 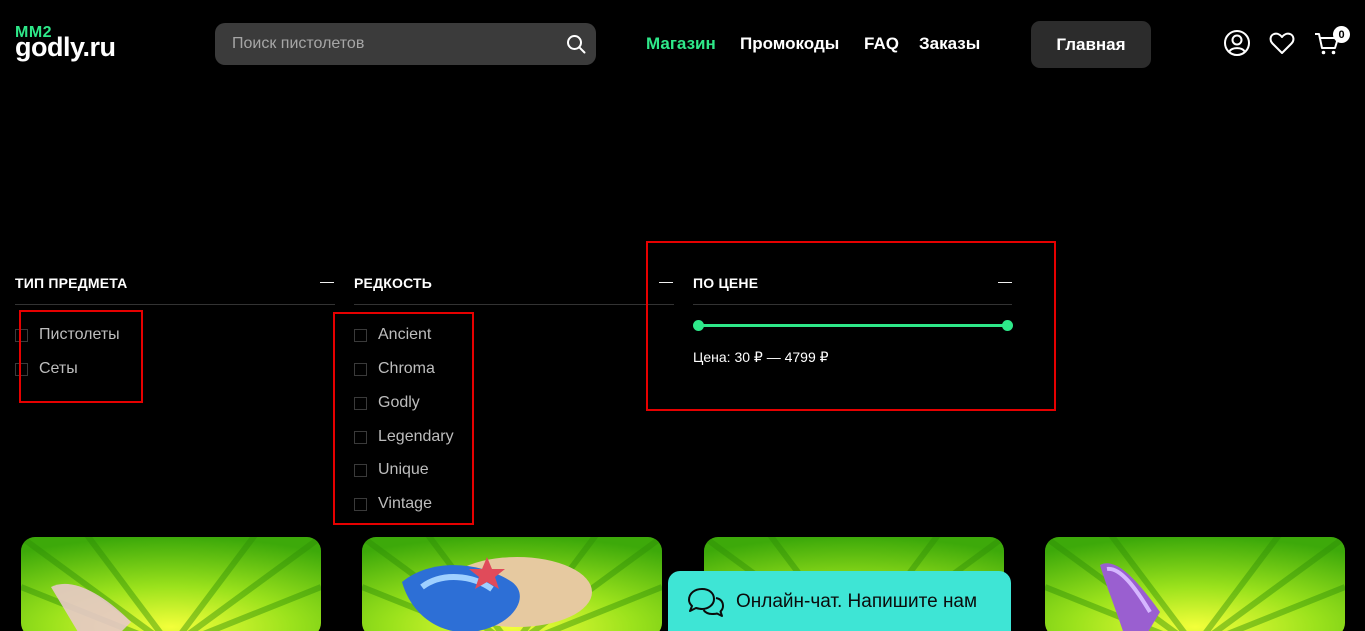 I want to click on nav-promocodes: Промокоды, so click(x=789, y=44).